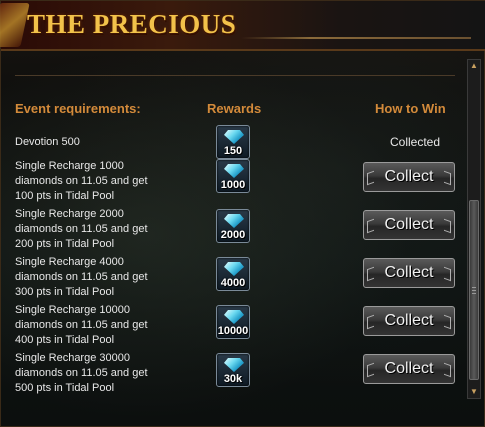 The height and width of the screenshot is (427, 485). What do you see at coordinates (15, 25) in the screenshot?
I see `header-ornament` at bounding box center [15, 25].